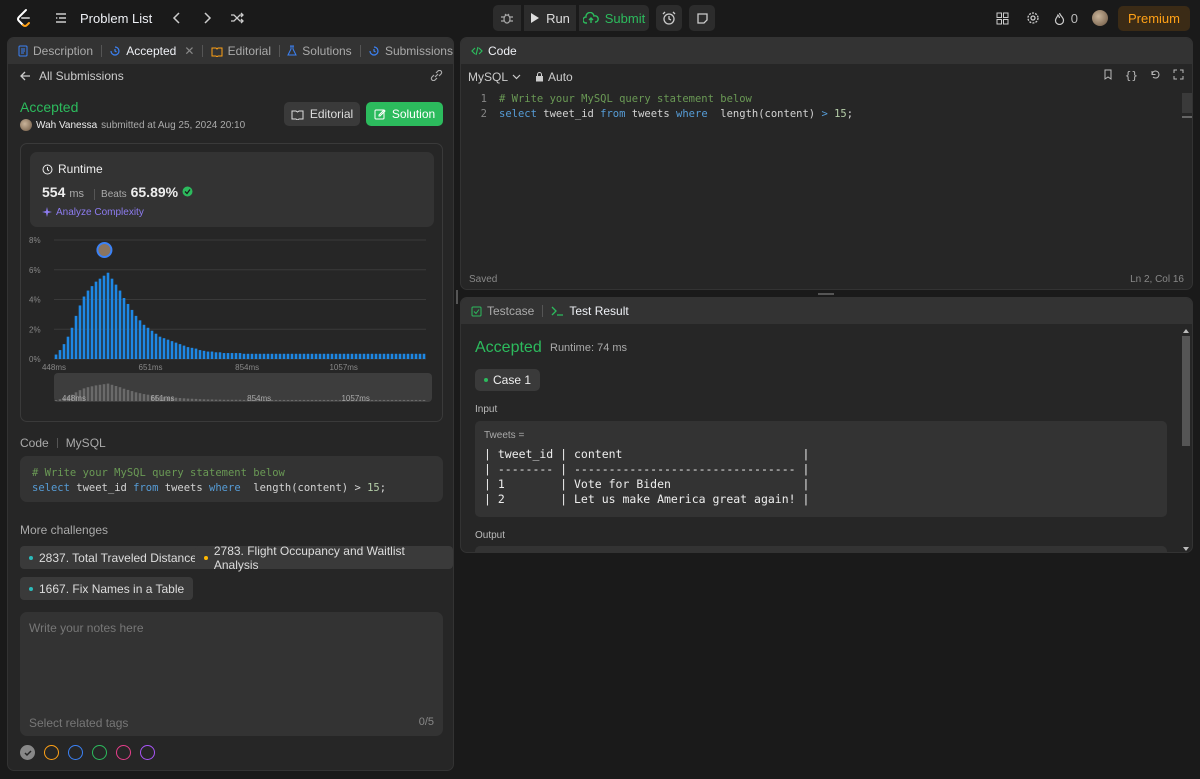 Image resolution: width=1200 pixels, height=779 pixels. Describe the element at coordinates (78, 723) in the screenshot. I see `tags-select: Select related tags` at that location.